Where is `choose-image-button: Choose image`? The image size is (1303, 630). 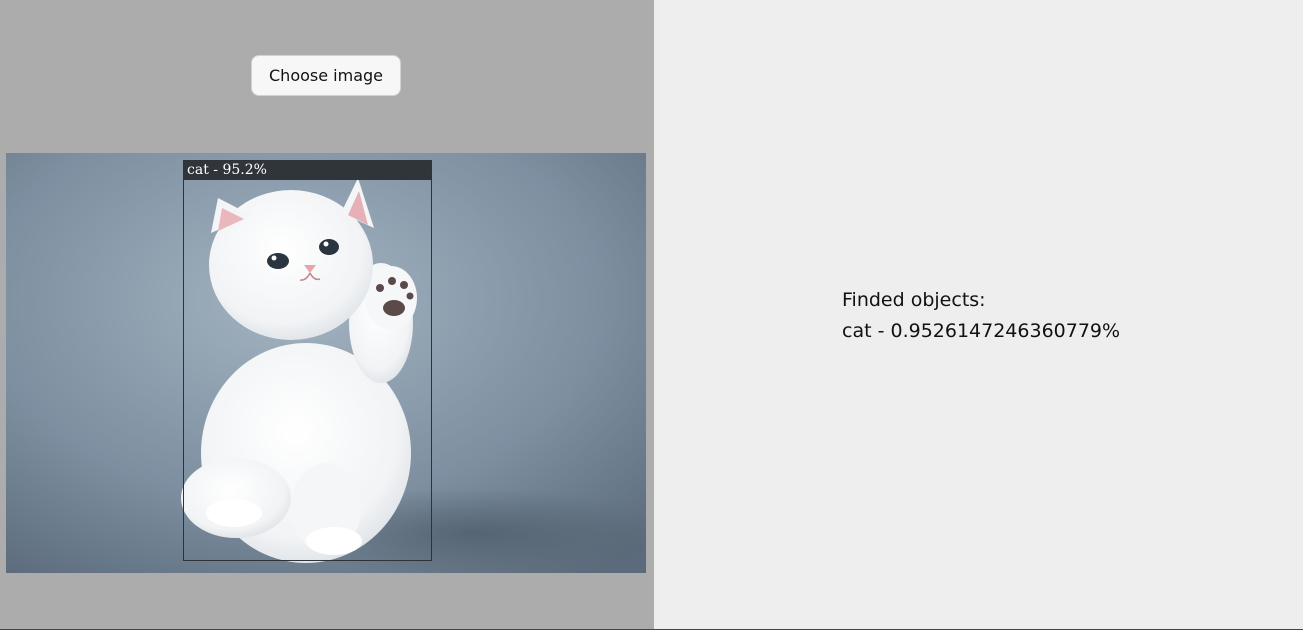
choose-image-button: Choose image is located at coordinates (326, 75).